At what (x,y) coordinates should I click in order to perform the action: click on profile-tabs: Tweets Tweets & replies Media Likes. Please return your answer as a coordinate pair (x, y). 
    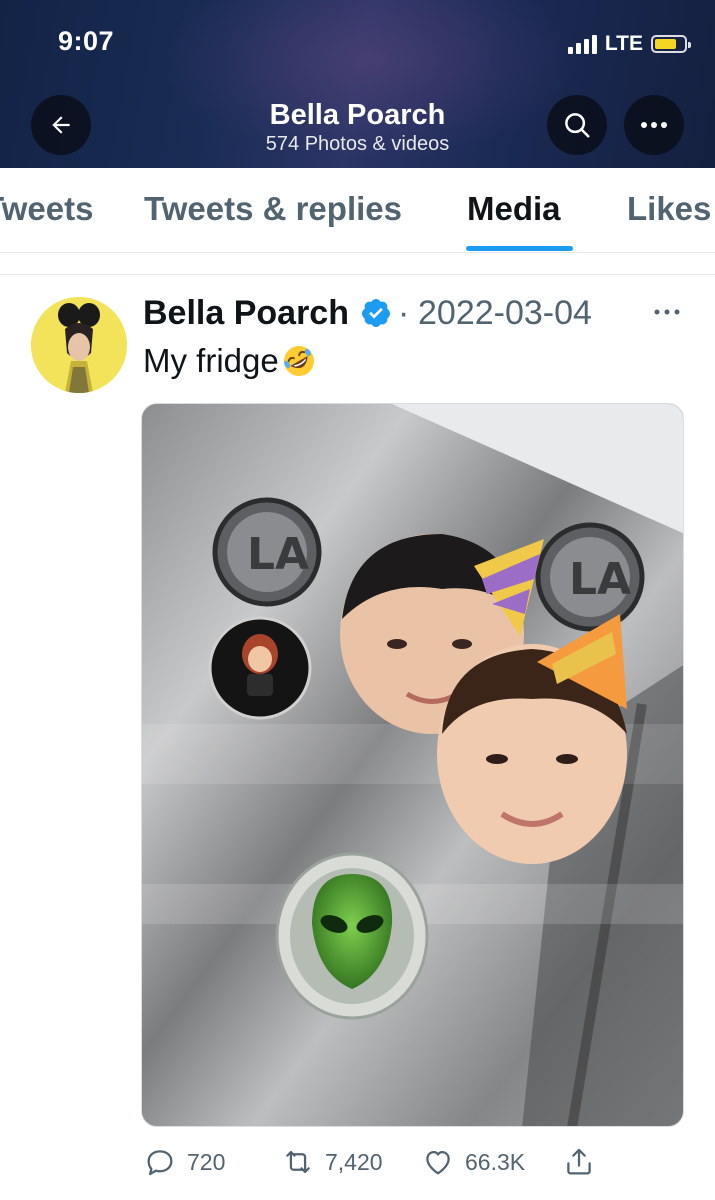
    Looking at the image, I should click on (357, 210).